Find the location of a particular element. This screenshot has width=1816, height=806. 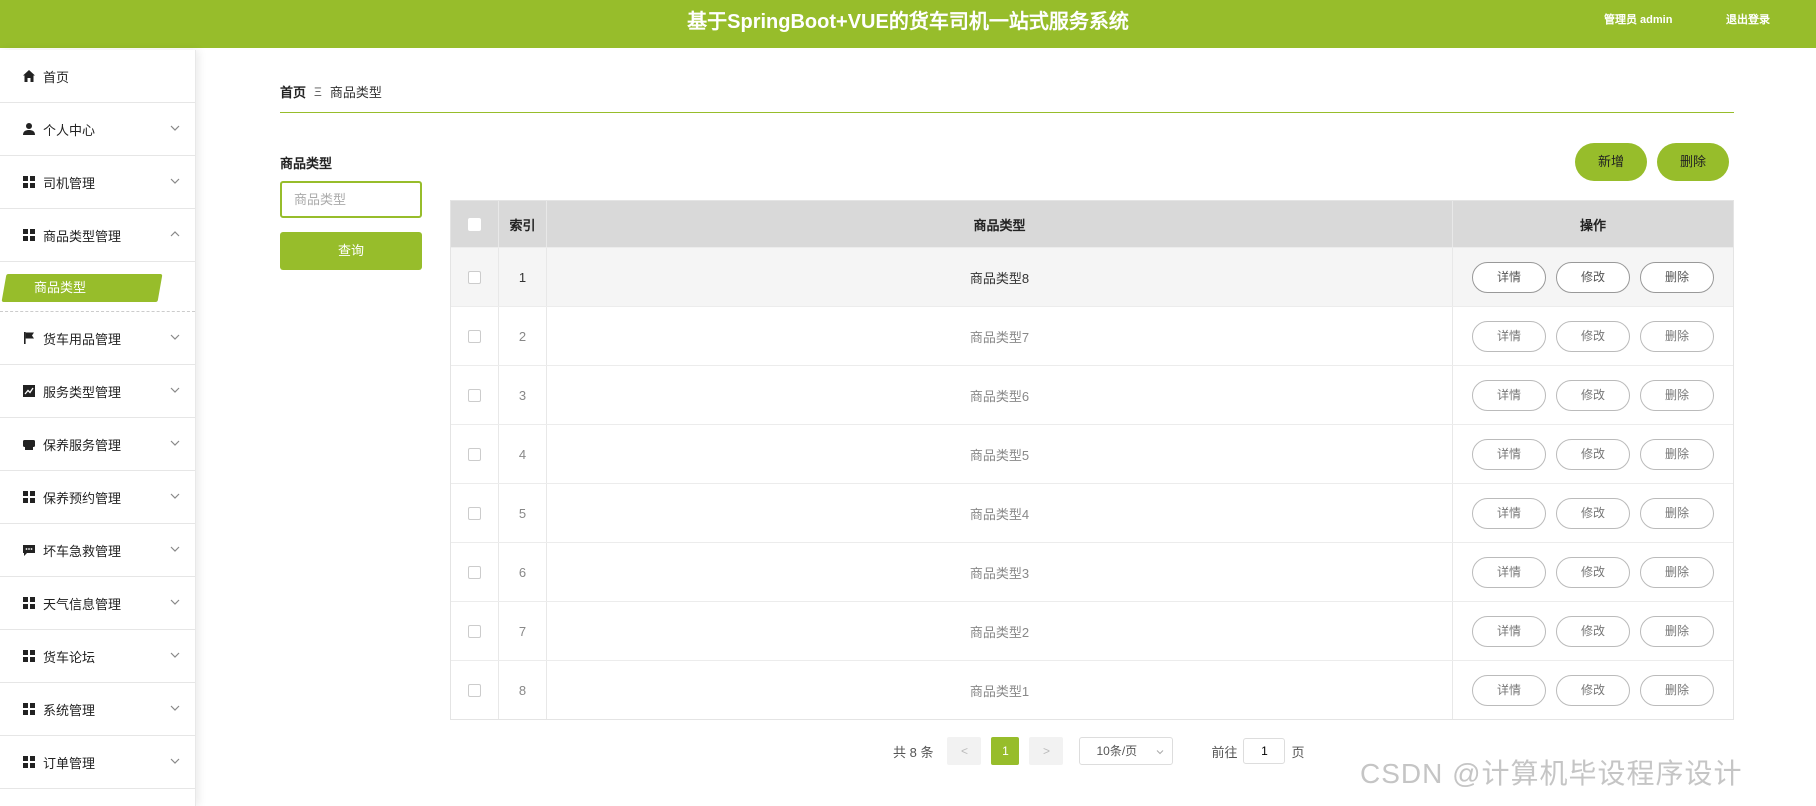

sidebar-item-label: 首页 is located at coordinates (56, 77).